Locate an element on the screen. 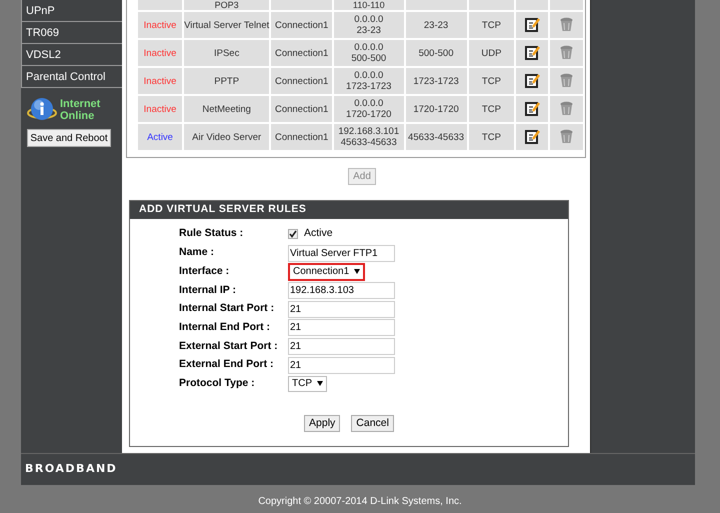 The width and height of the screenshot is (720, 513). status-text: Online is located at coordinates (78, 116).